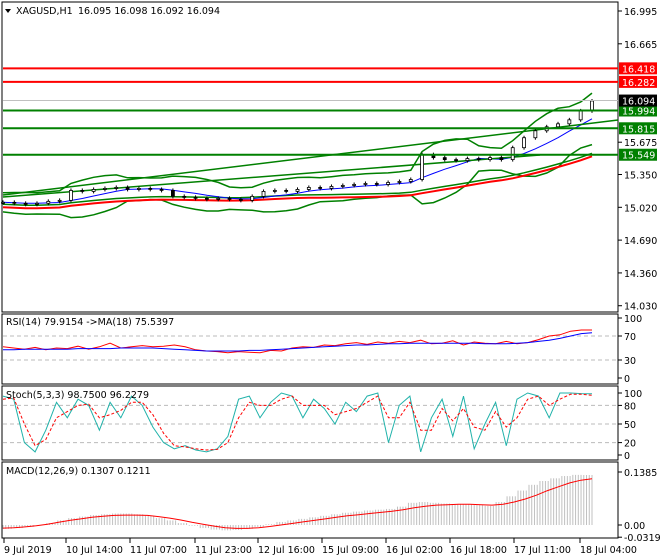  What do you see at coordinates (90, 322) in the screenshot?
I see `rsi-title: RSI(14) 79.9154 ->MA(18) 75.5397` at bounding box center [90, 322].